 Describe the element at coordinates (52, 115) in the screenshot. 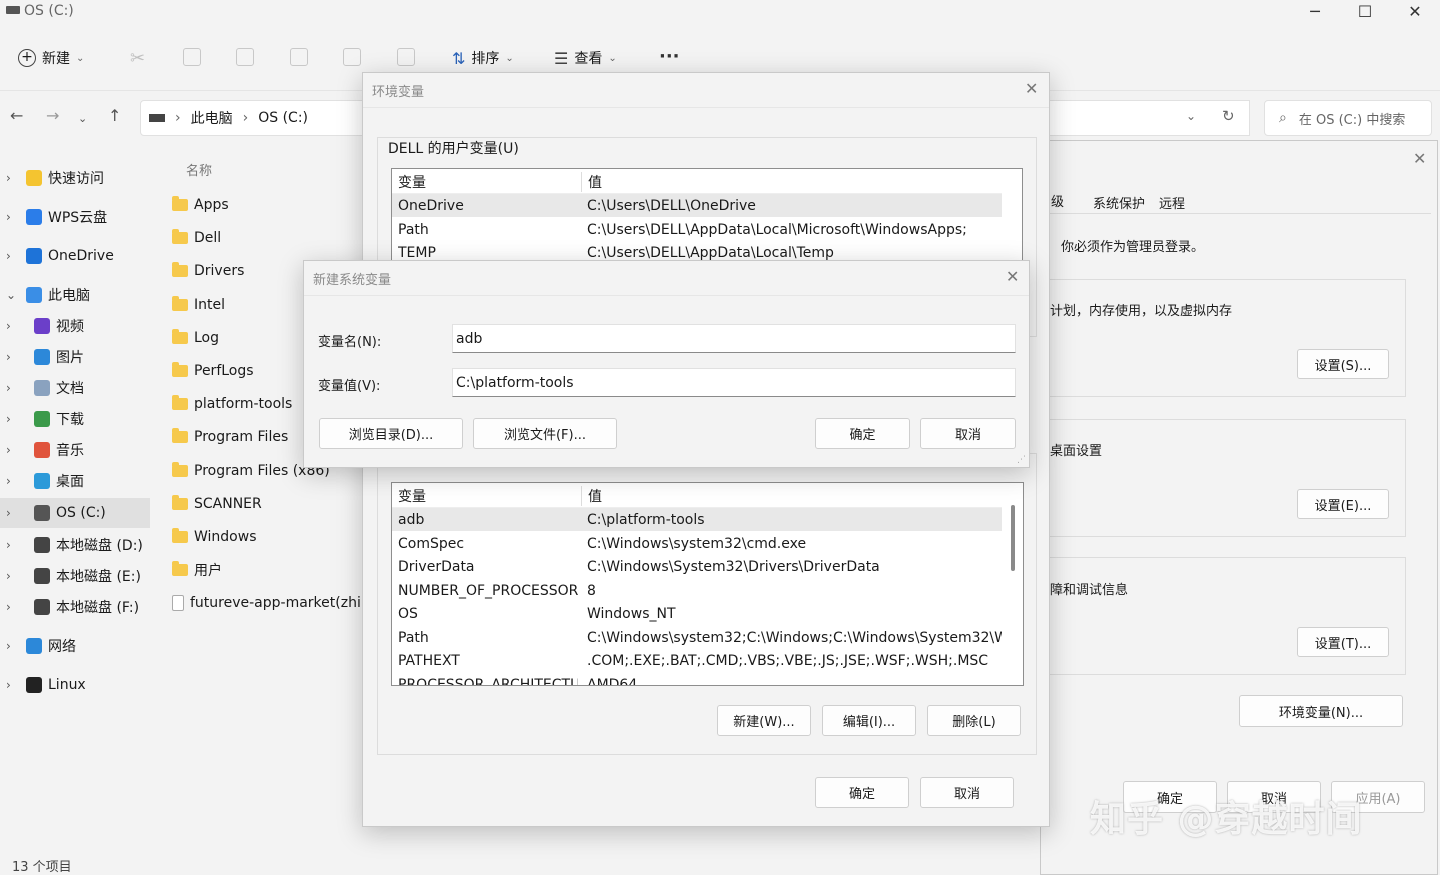

I see `forward-icon: →` at that location.